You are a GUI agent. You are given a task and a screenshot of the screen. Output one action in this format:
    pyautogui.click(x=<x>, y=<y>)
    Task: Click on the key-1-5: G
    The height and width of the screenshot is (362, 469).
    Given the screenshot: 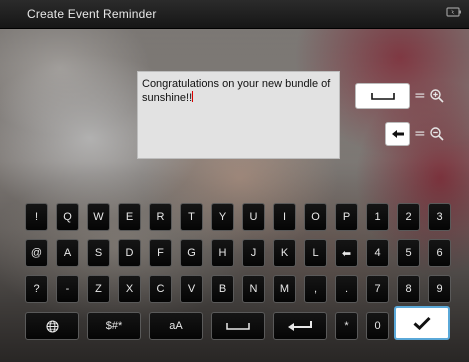 What is the action you would take?
    pyautogui.click(x=191, y=253)
    